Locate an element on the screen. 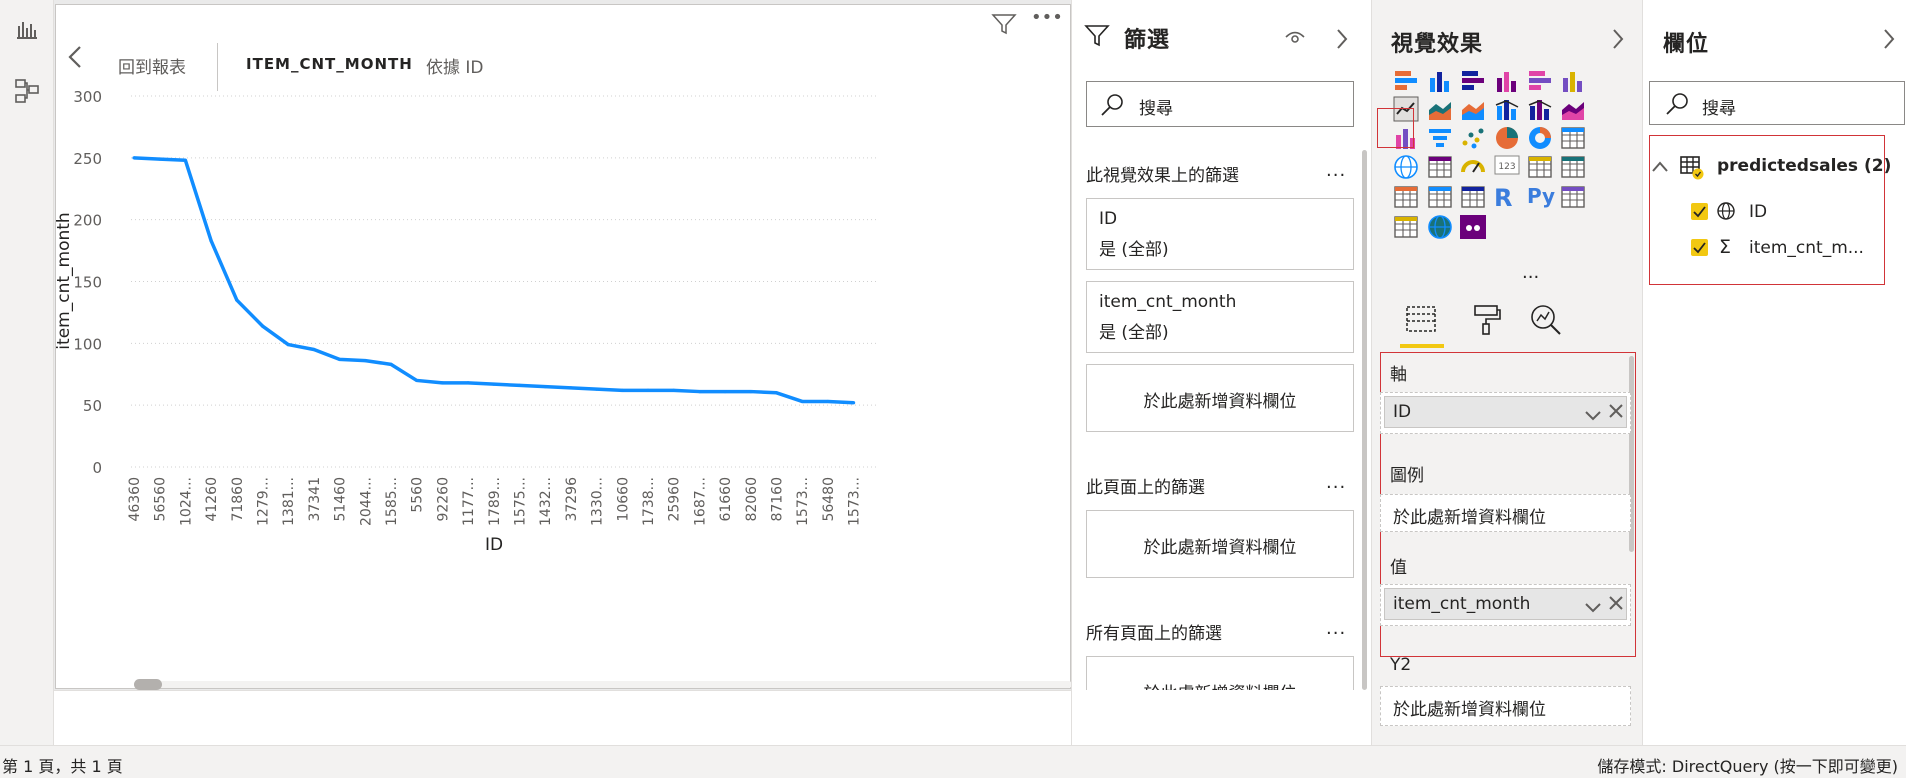  page-filters-heading: 此頁面上的篩選 is located at coordinates (1145, 488).